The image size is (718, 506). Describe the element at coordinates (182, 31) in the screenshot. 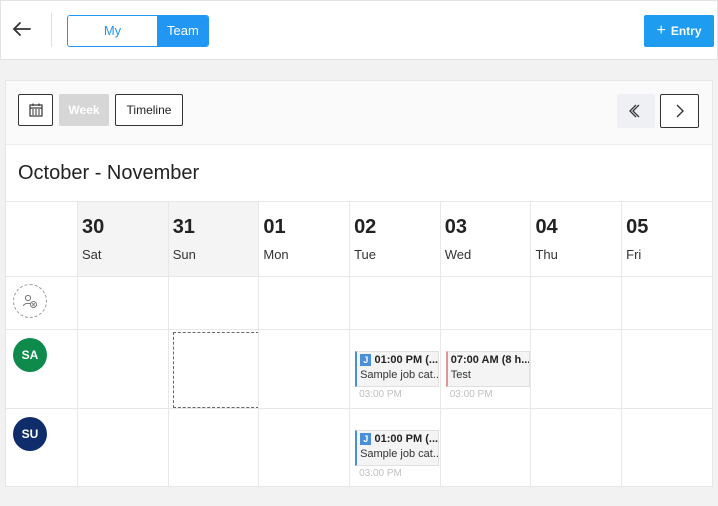

I see `tab-team: Team` at that location.